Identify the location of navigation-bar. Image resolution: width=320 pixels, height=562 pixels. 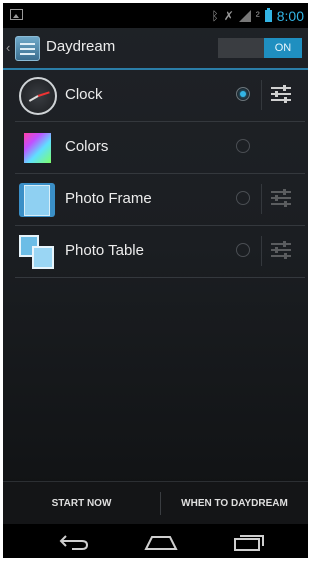
(155, 541).